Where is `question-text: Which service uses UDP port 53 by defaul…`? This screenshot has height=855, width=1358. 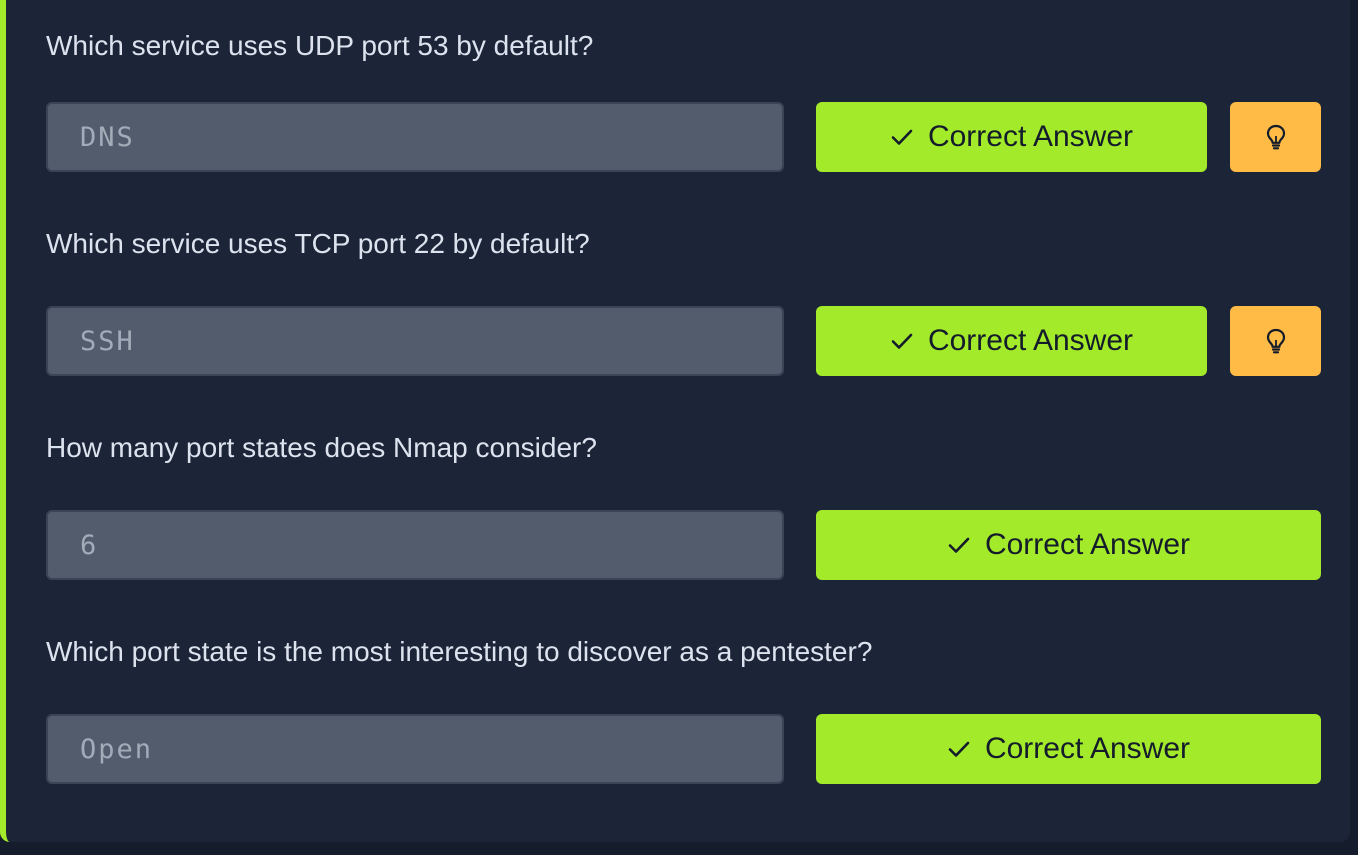
question-text: Which service uses UDP port 53 by defaul… is located at coordinates (320, 45).